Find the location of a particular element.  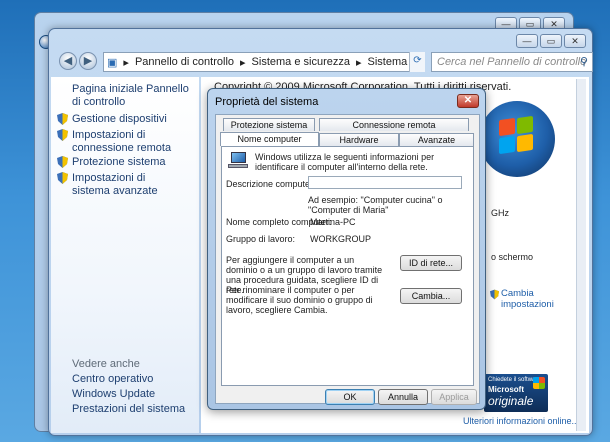

tab-advanced: Avanzate is located at coordinates (436, 139).